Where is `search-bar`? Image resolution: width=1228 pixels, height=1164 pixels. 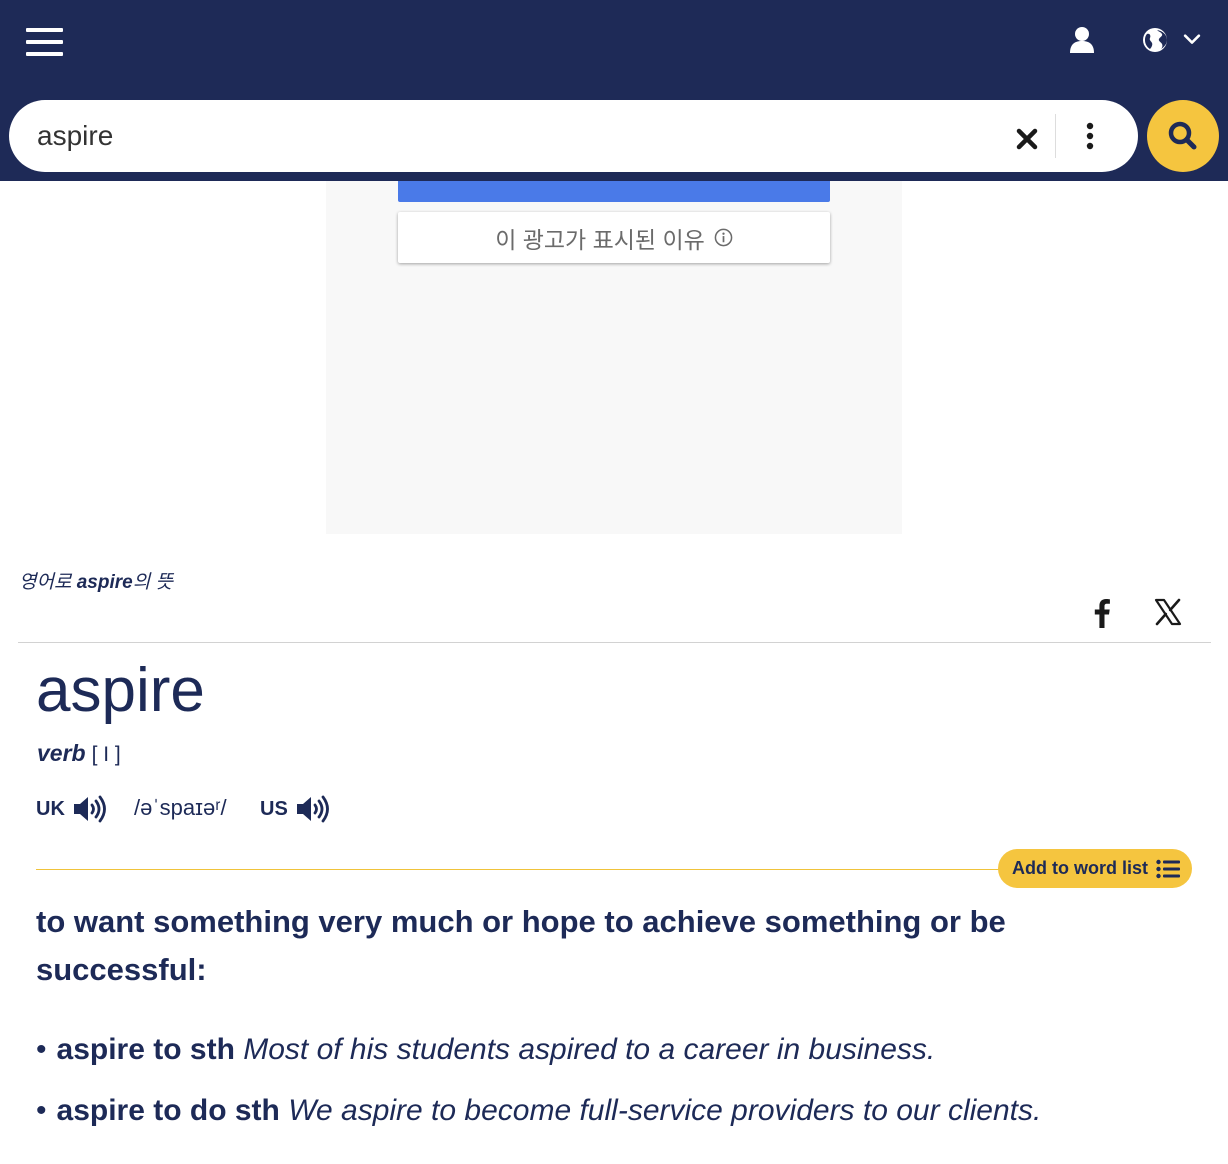
search-bar is located at coordinates (614, 136).